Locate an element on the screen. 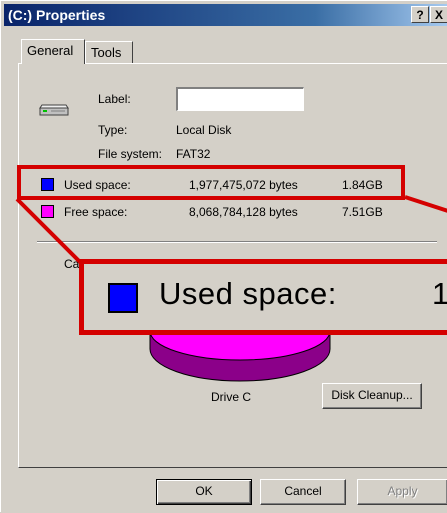 The height and width of the screenshot is (513, 447). tab-tools: Tools is located at coordinates (109, 52).